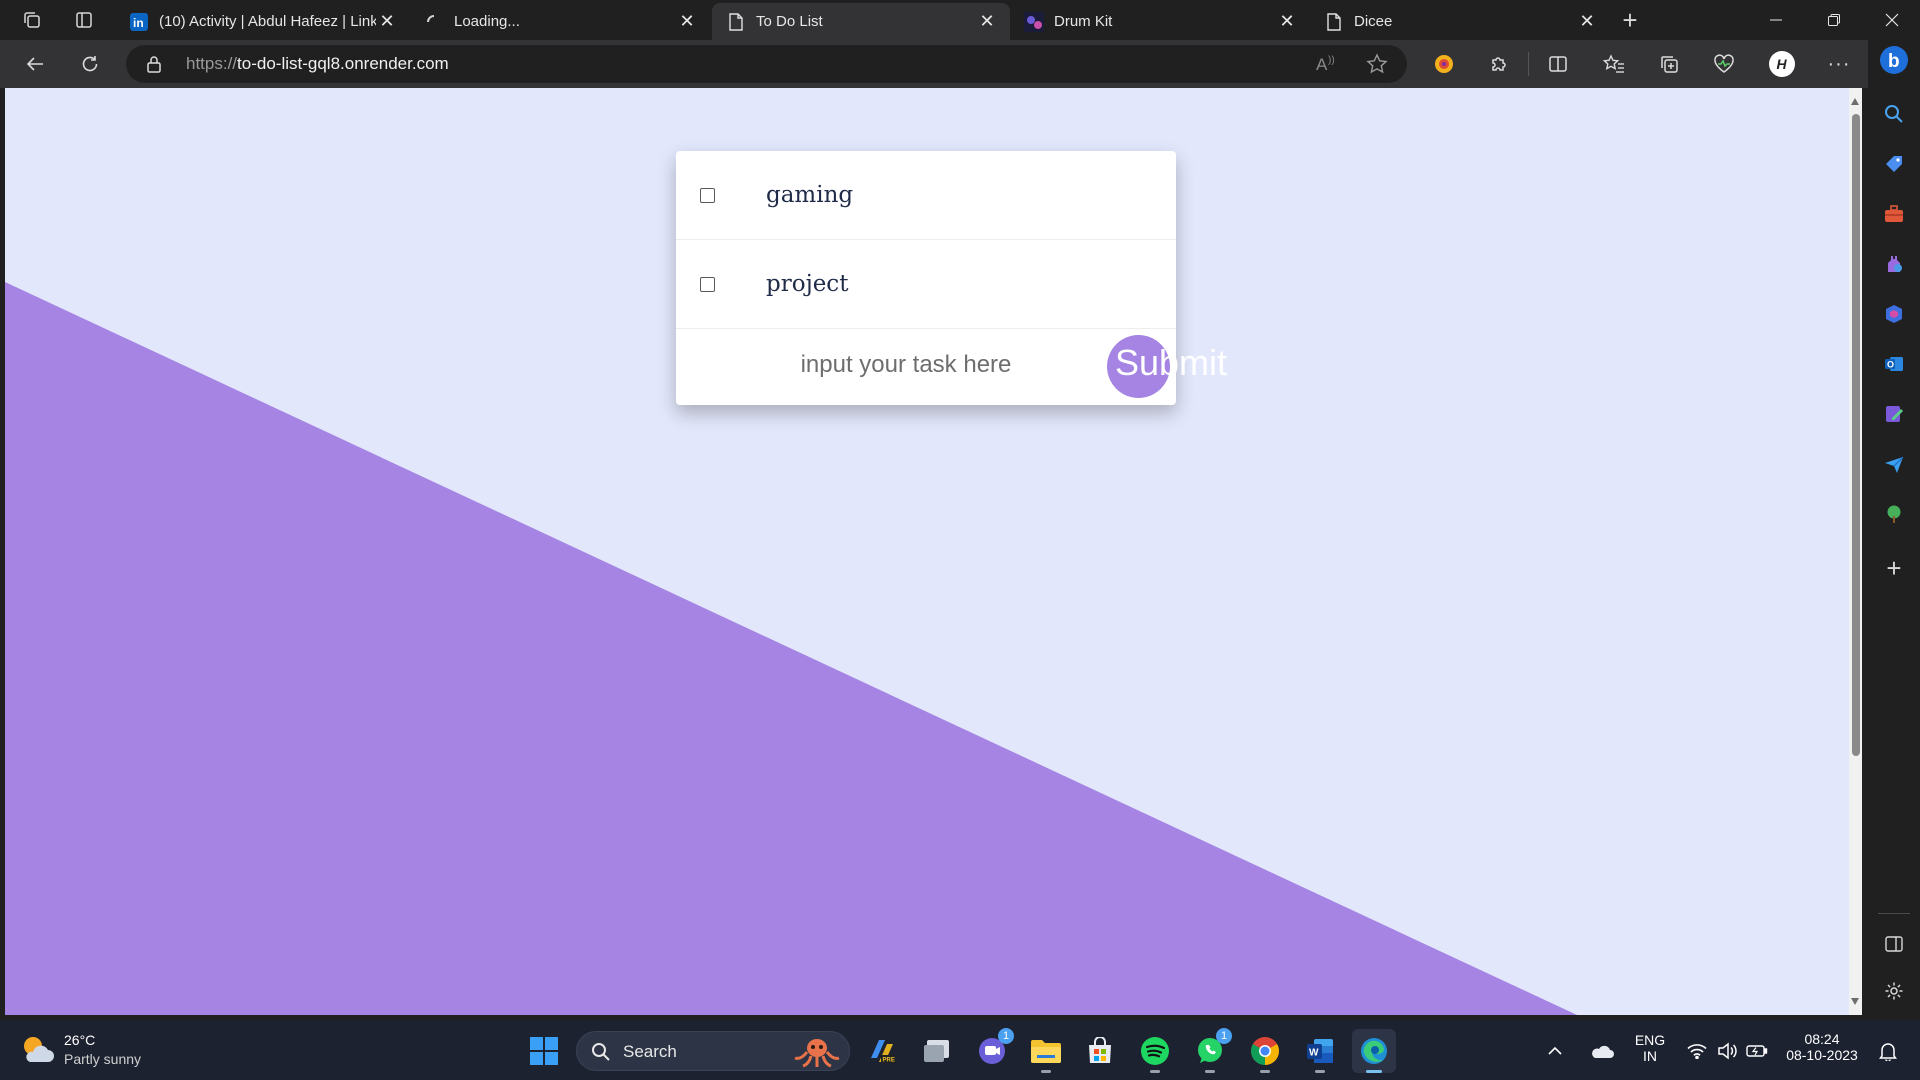 The height and width of the screenshot is (1080, 1920). Describe the element at coordinates (35, 64) in the screenshot. I see `back-icon` at that location.